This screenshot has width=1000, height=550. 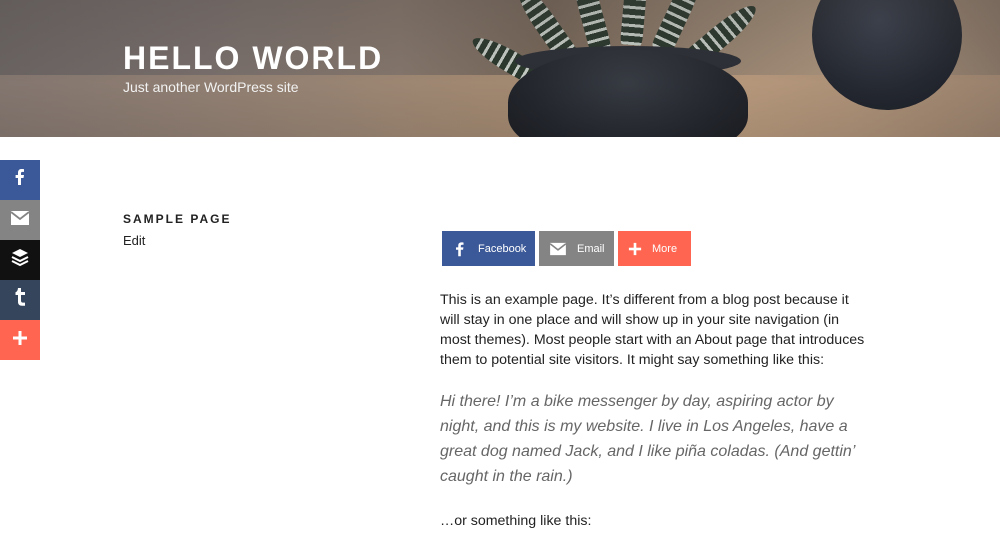 What do you see at coordinates (211, 87) in the screenshot?
I see `site-tagline: Just another WordPress site` at bounding box center [211, 87].